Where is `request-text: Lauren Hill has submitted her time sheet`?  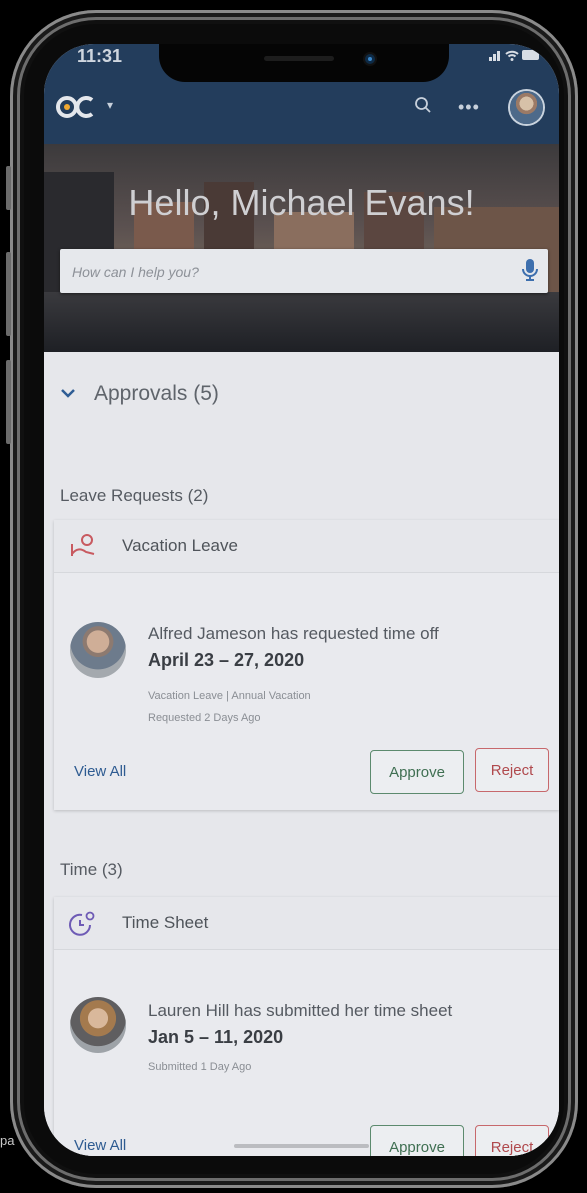
request-text: Lauren Hill has submitted her time sheet is located at coordinates (300, 1010).